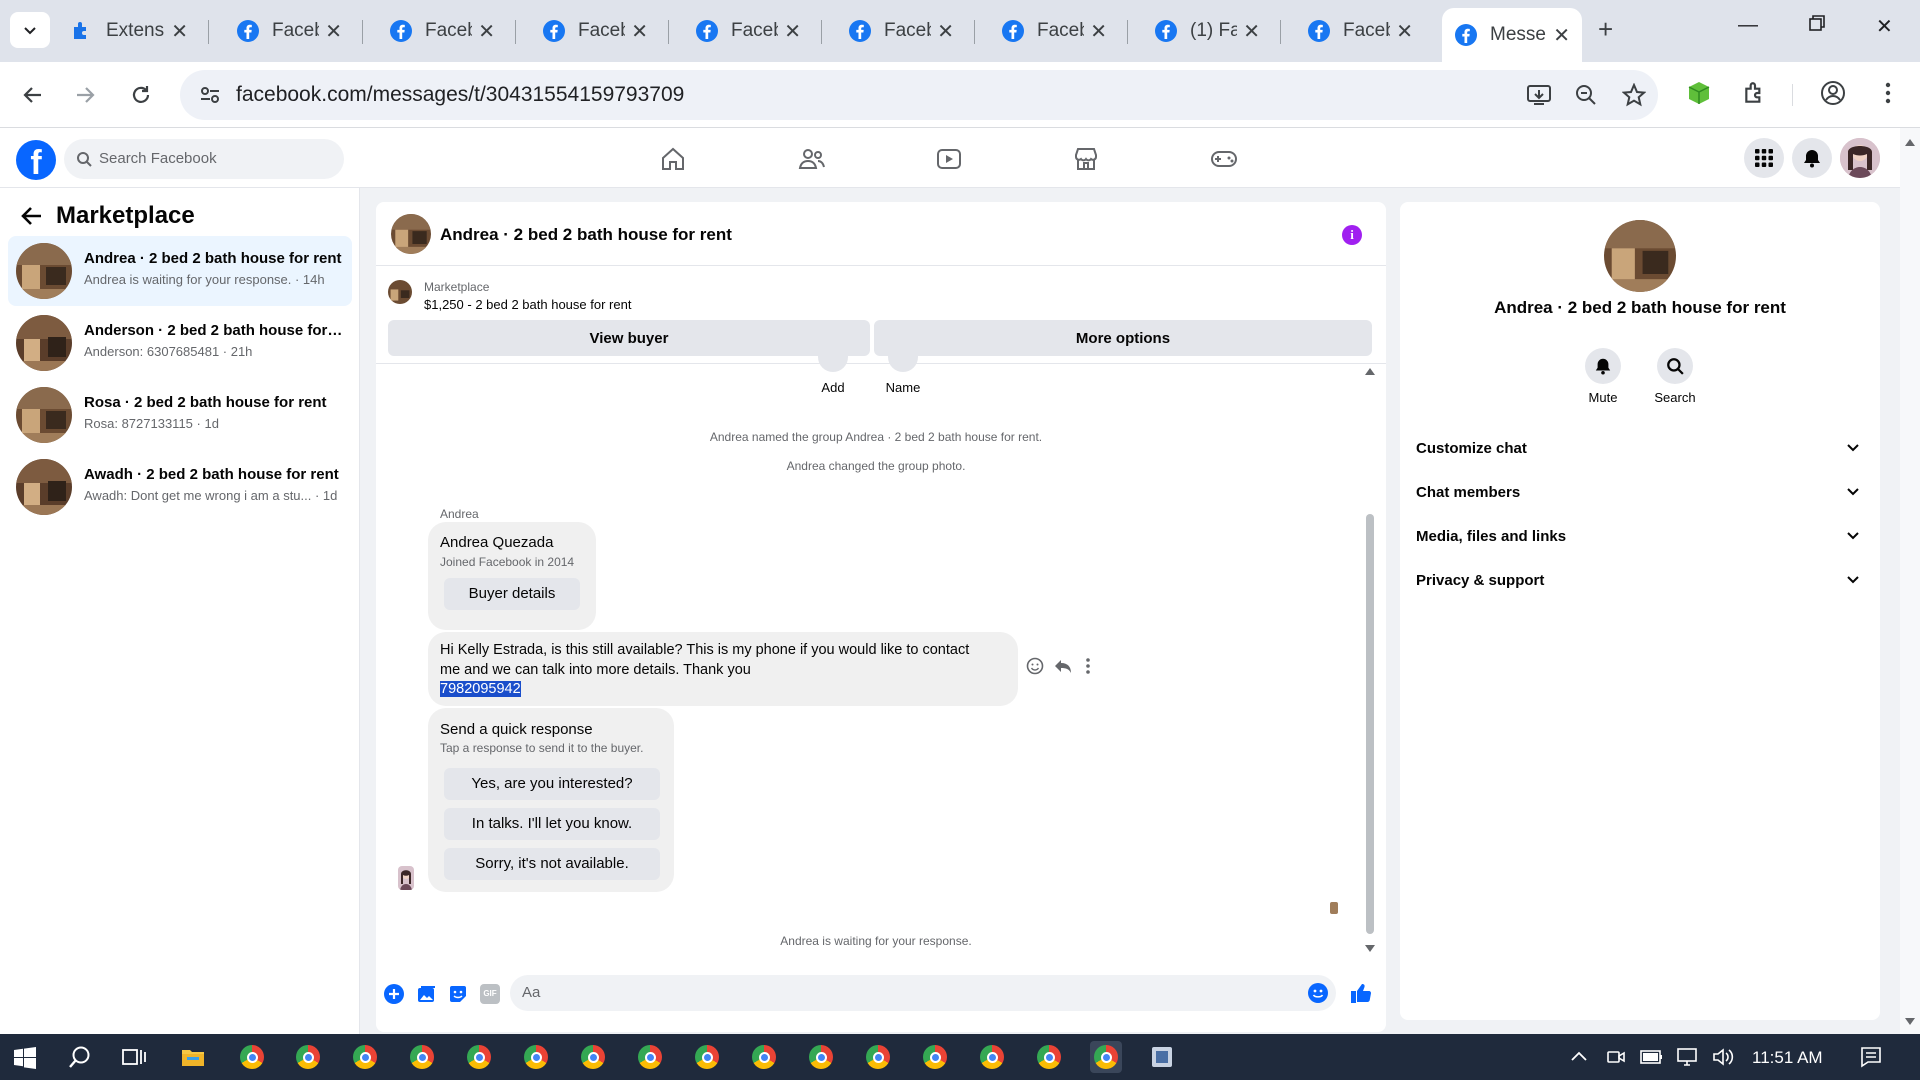 The image size is (1920, 1080). What do you see at coordinates (1910, 581) in the screenshot?
I see `page-scrollbar` at bounding box center [1910, 581].